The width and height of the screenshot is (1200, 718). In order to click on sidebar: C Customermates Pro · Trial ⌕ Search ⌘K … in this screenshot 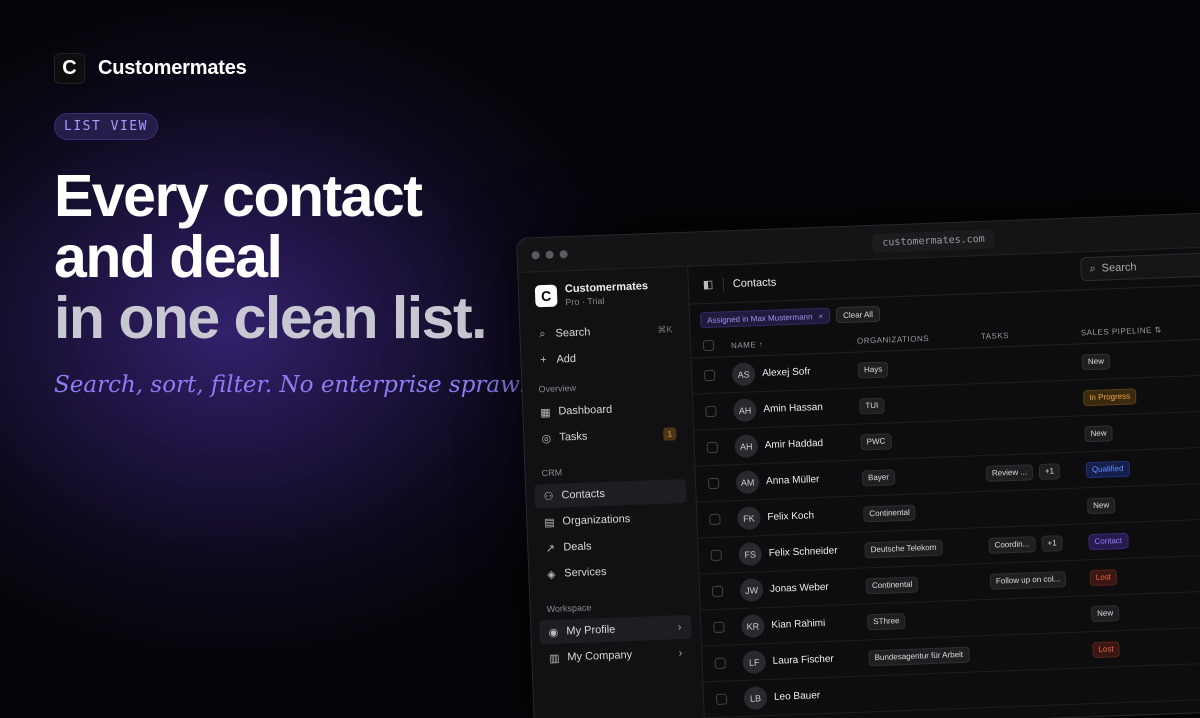, I will do `click(612, 492)`.